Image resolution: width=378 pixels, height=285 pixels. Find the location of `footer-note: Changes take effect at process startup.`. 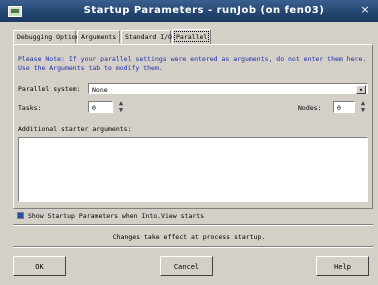

footer-note: Changes take effect at process startup. is located at coordinates (189, 237).